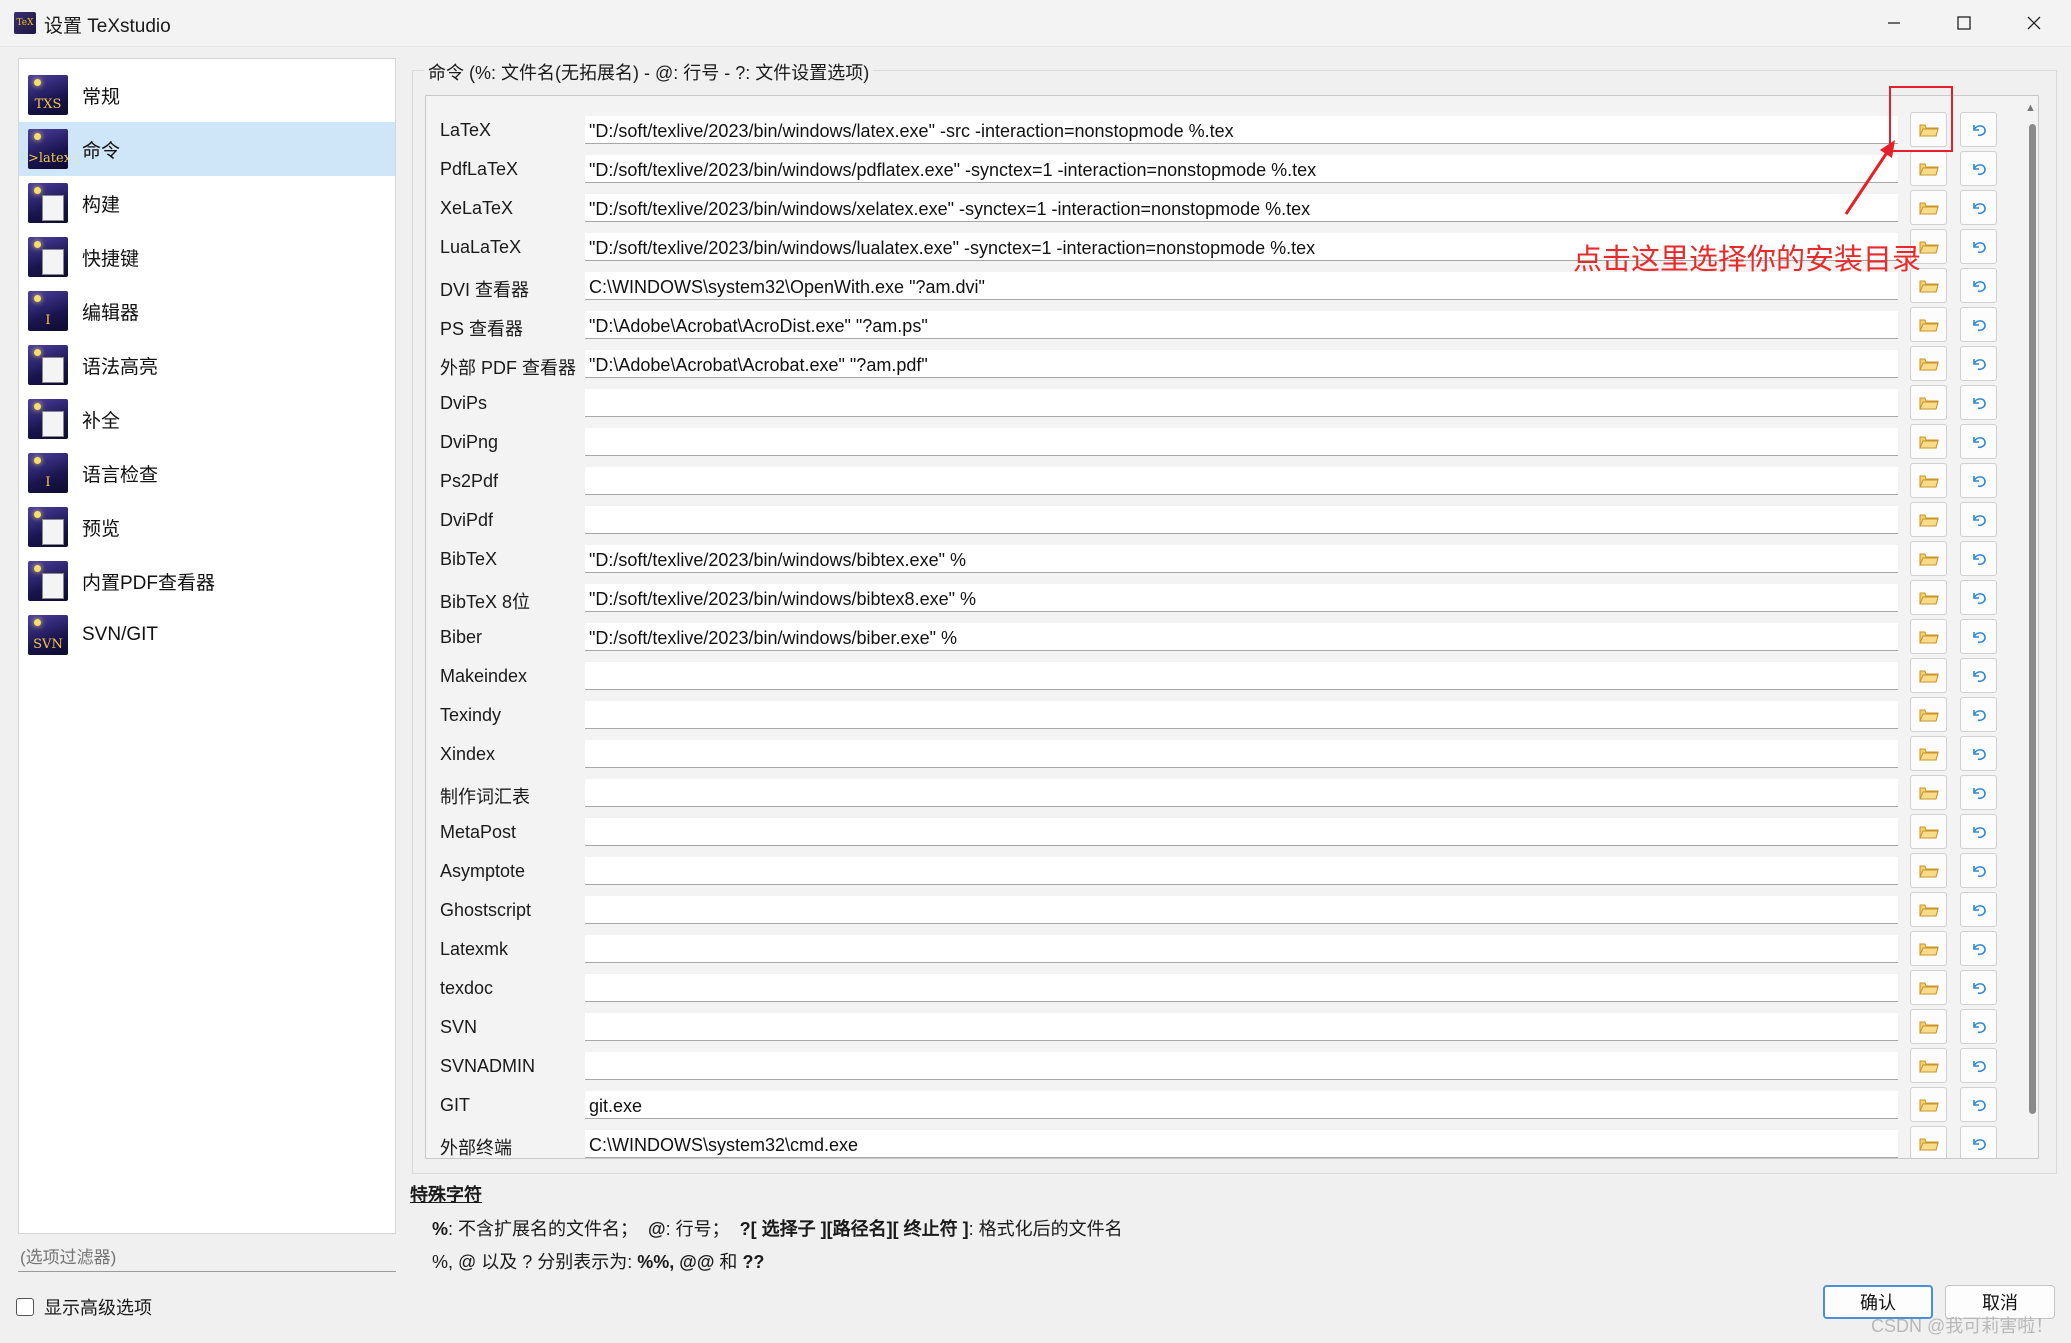  Describe the element at coordinates (207, 203) in the screenshot. I see `sidebar-item-3: 构建` at that location.